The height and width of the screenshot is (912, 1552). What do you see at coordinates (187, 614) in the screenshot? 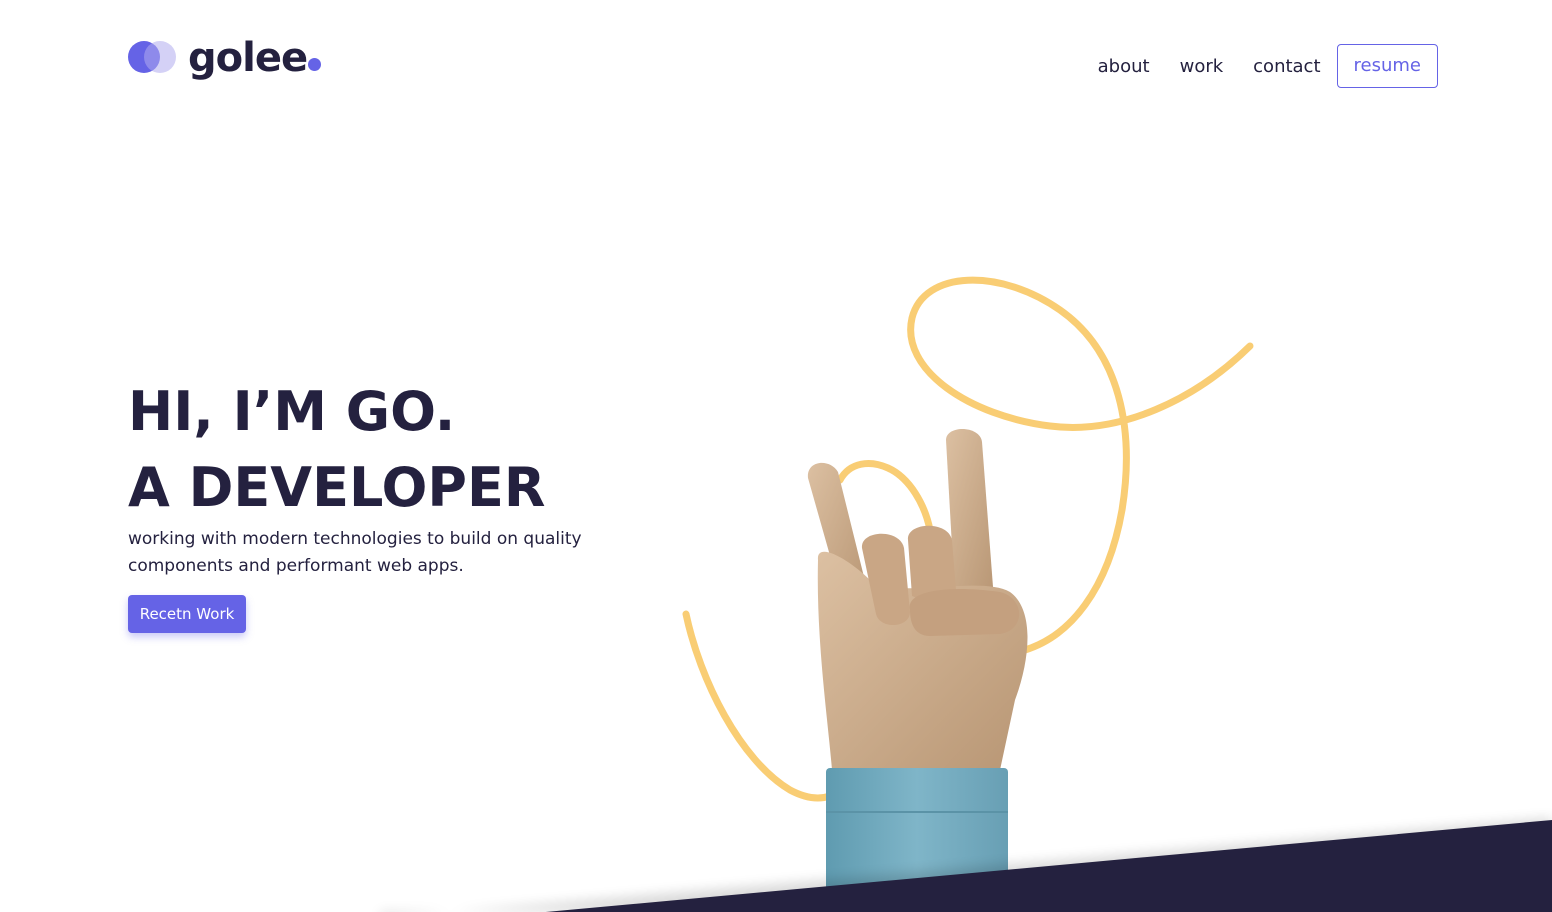
I see `recent-work-button: Recetn Work` at bounding box center [187, 614].